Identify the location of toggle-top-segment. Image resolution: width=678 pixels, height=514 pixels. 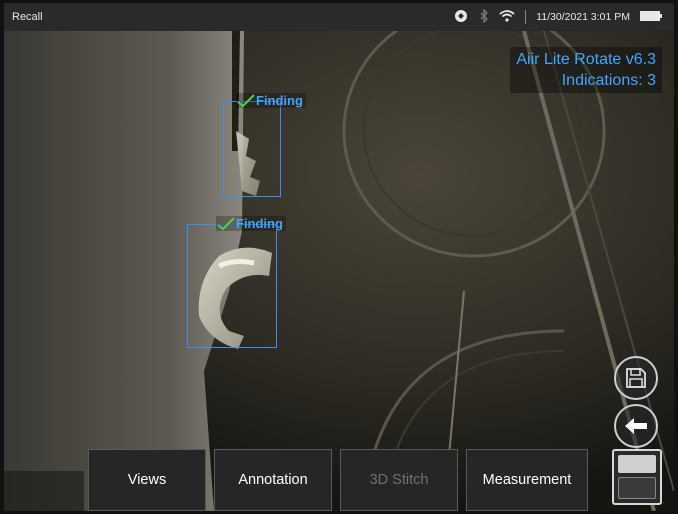
(637, 464).